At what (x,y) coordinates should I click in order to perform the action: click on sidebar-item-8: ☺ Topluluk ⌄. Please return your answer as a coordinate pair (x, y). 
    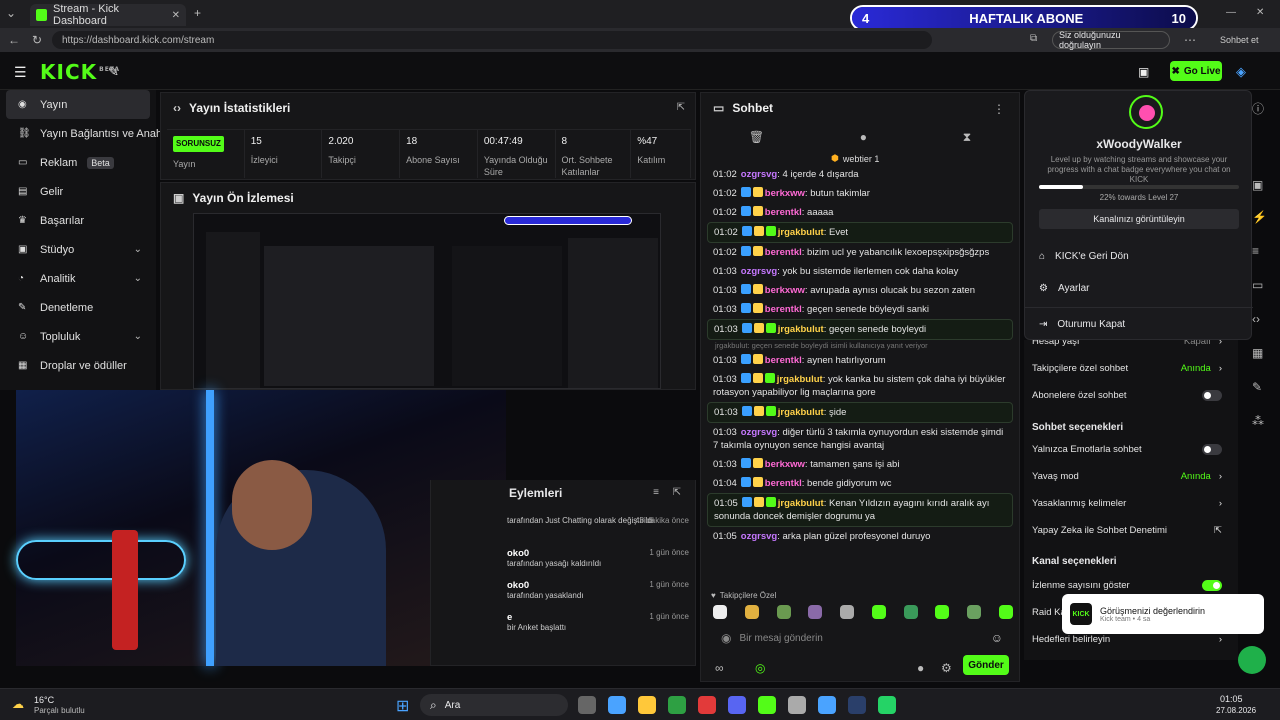
    Looking at the image, I should click on (78, 336).